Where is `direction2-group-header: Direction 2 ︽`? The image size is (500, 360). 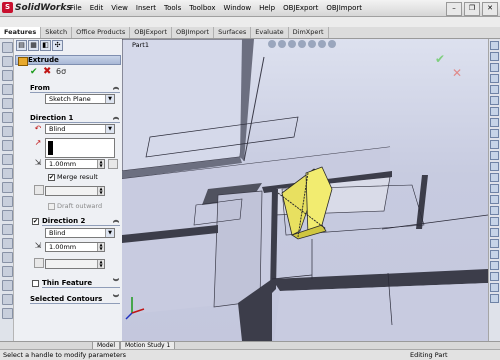
direction2-group-header: Direction 2 ︽ is located at coordinates (81, 221).